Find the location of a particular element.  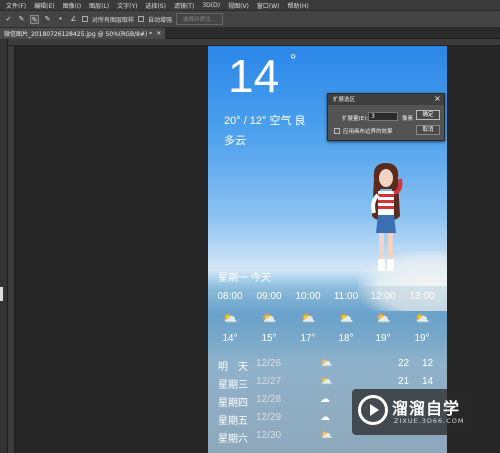

brush-new-icon: ✎ is located at coordinates (21, 19).